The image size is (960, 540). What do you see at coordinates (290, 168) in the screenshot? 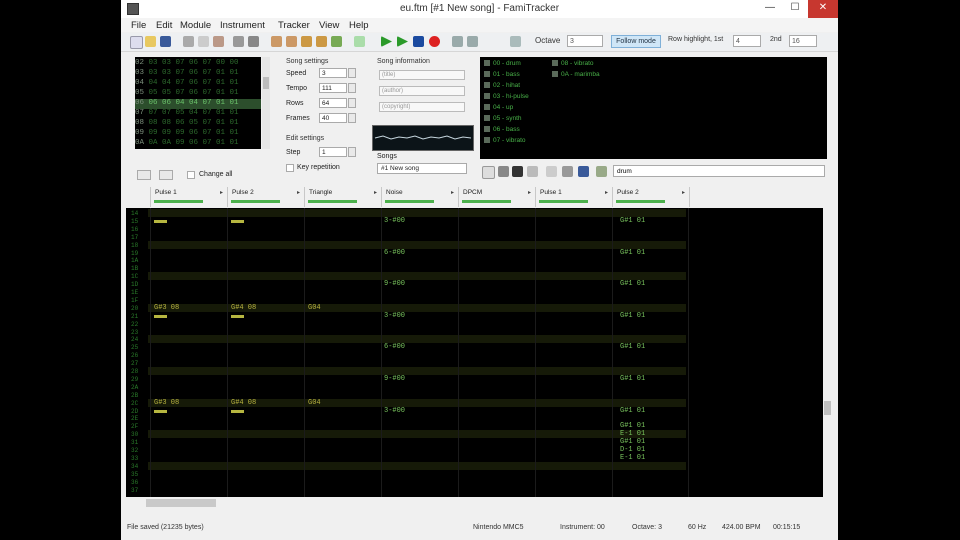
I see `key-repetition-checkbox` at bounding box center [290, 168].